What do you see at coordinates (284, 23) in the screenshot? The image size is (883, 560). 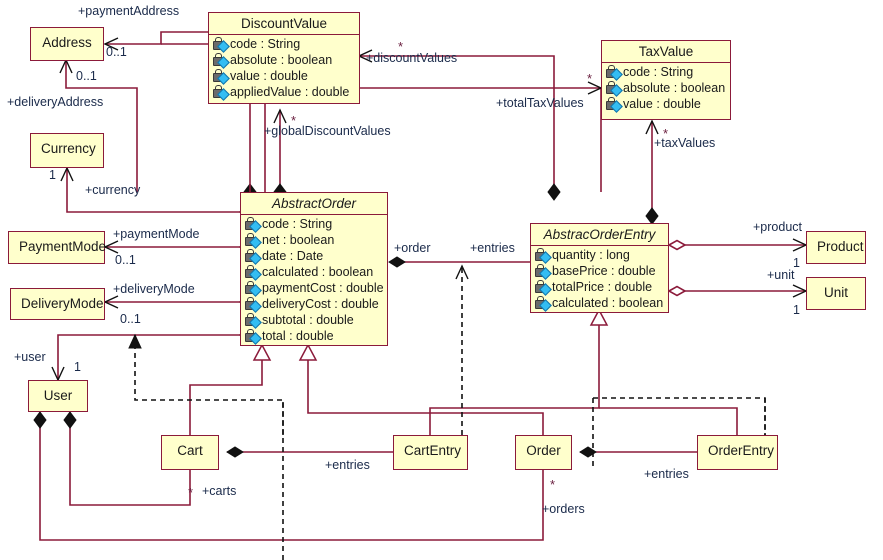 I see `class-name-discount-value: DiscountValue` at bounding box center [284, 23].